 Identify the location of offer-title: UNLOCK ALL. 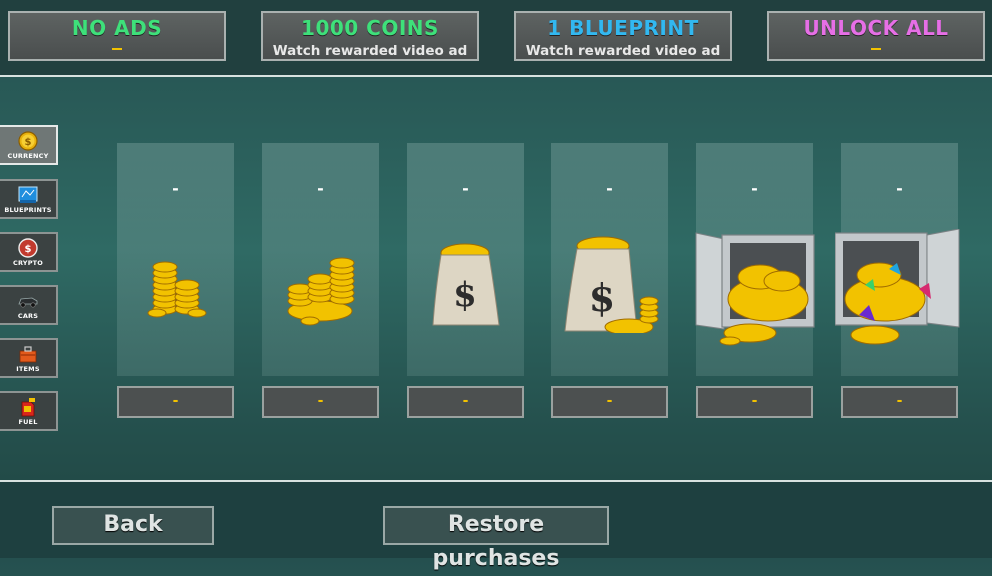
(876, 28).